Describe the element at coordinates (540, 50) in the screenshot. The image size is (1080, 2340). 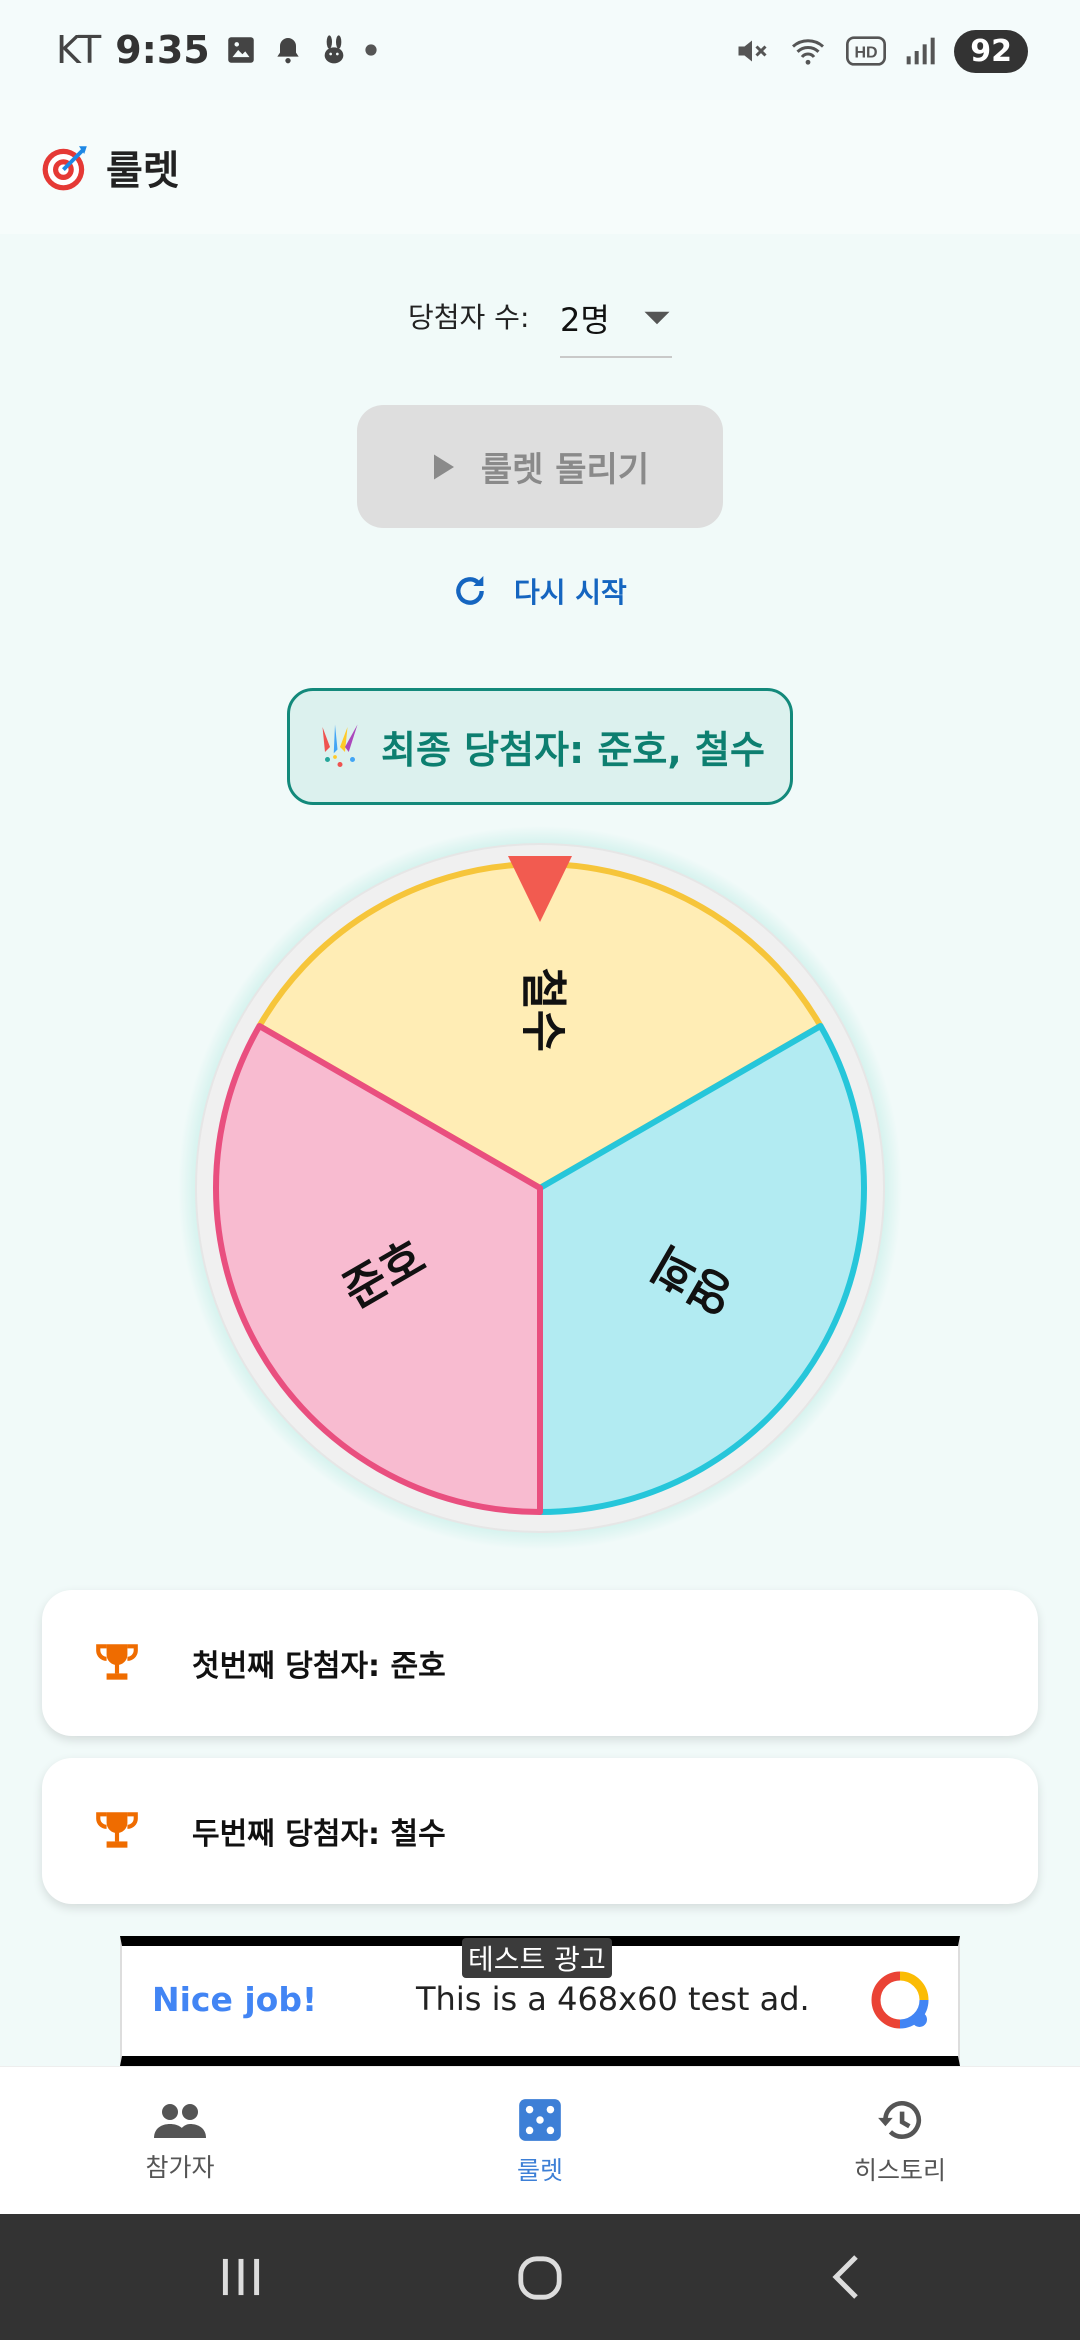
I see `status-bar: KT 9:35 HD 92` at that location.